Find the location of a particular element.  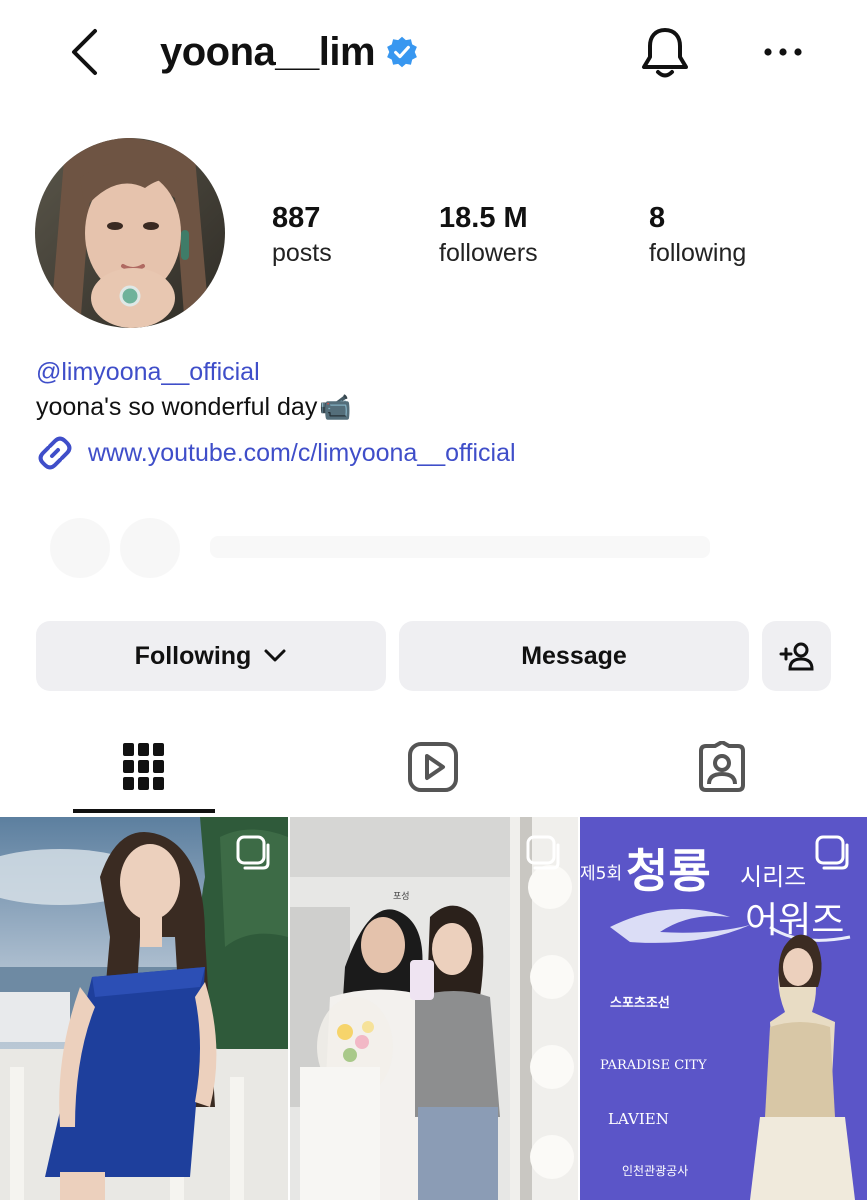

link-icon is located at coordinates (55, 453).